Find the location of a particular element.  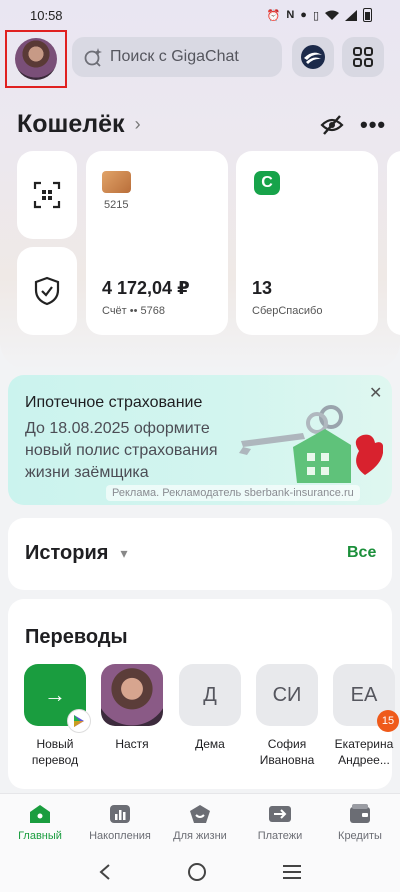

profile-avatar is located at coordinates (36, 59).